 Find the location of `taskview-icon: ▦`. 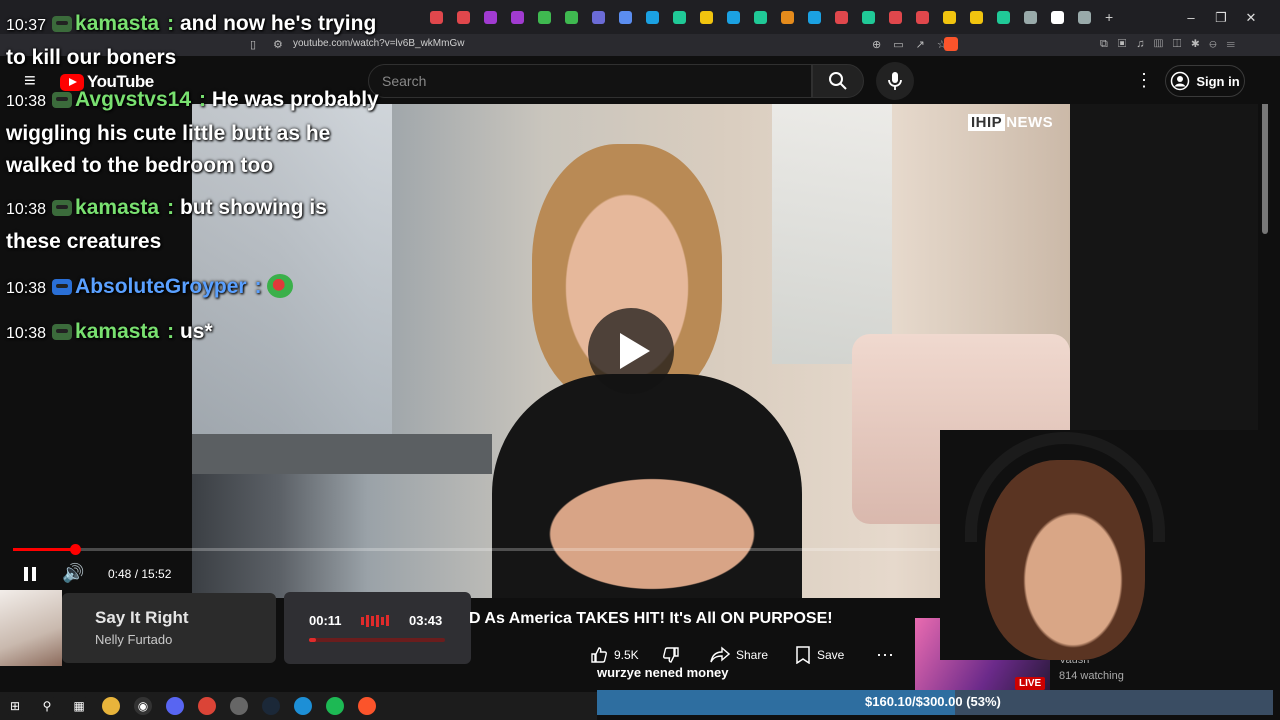

taskview-icon: ▦ is located at coordinates (79, 706).